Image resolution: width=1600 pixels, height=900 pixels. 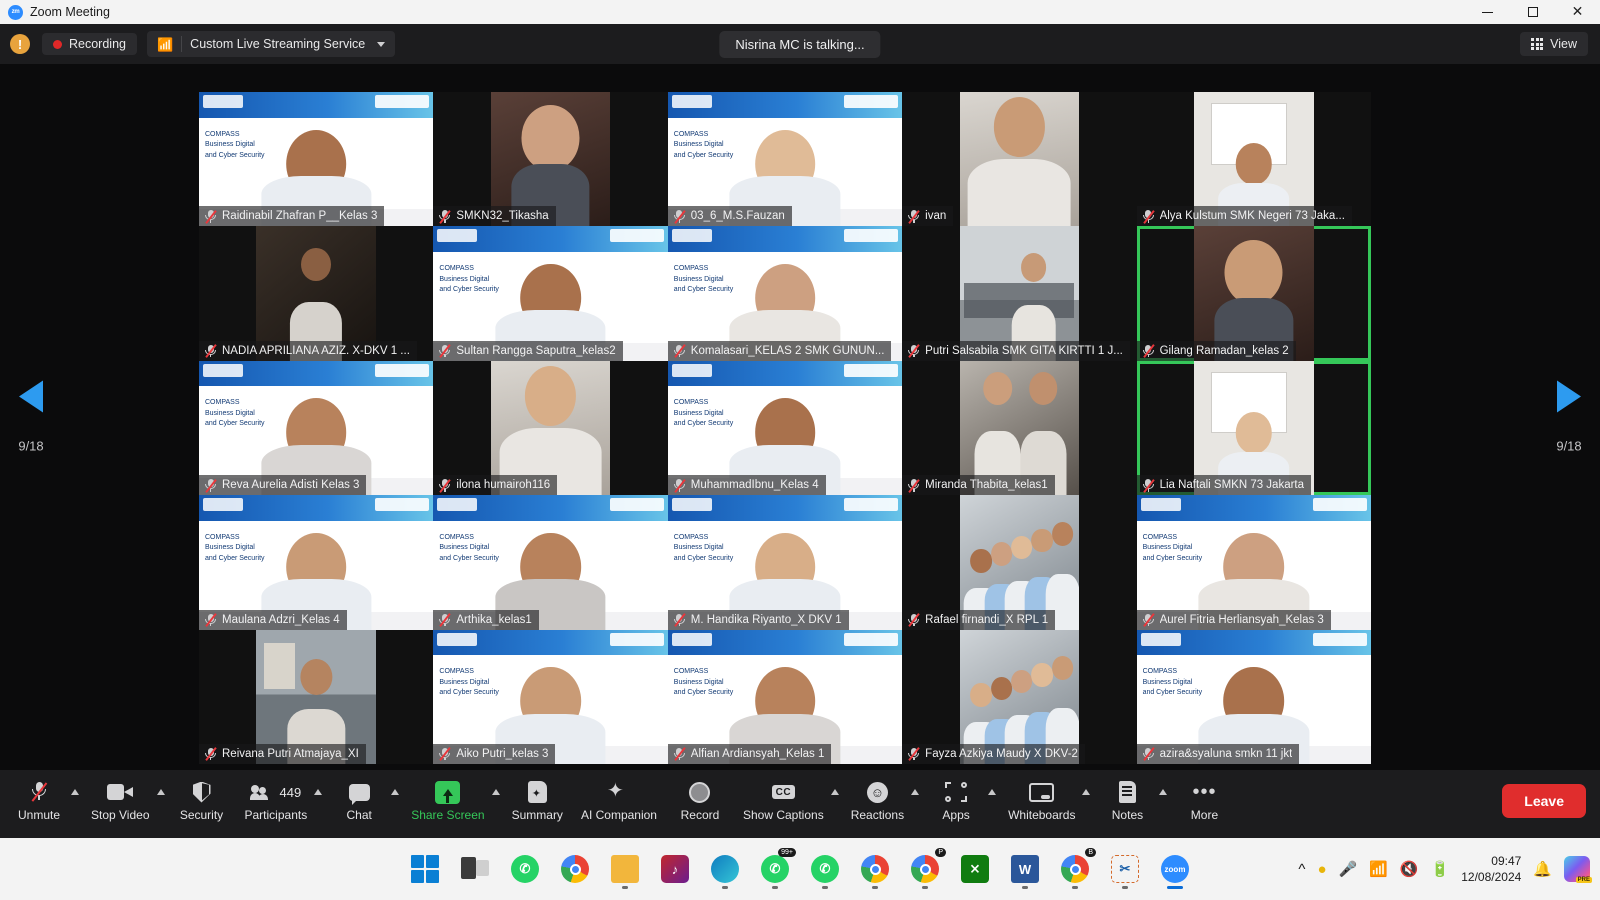 I want to click on word-icon: W, so click(x=1025, y=869).